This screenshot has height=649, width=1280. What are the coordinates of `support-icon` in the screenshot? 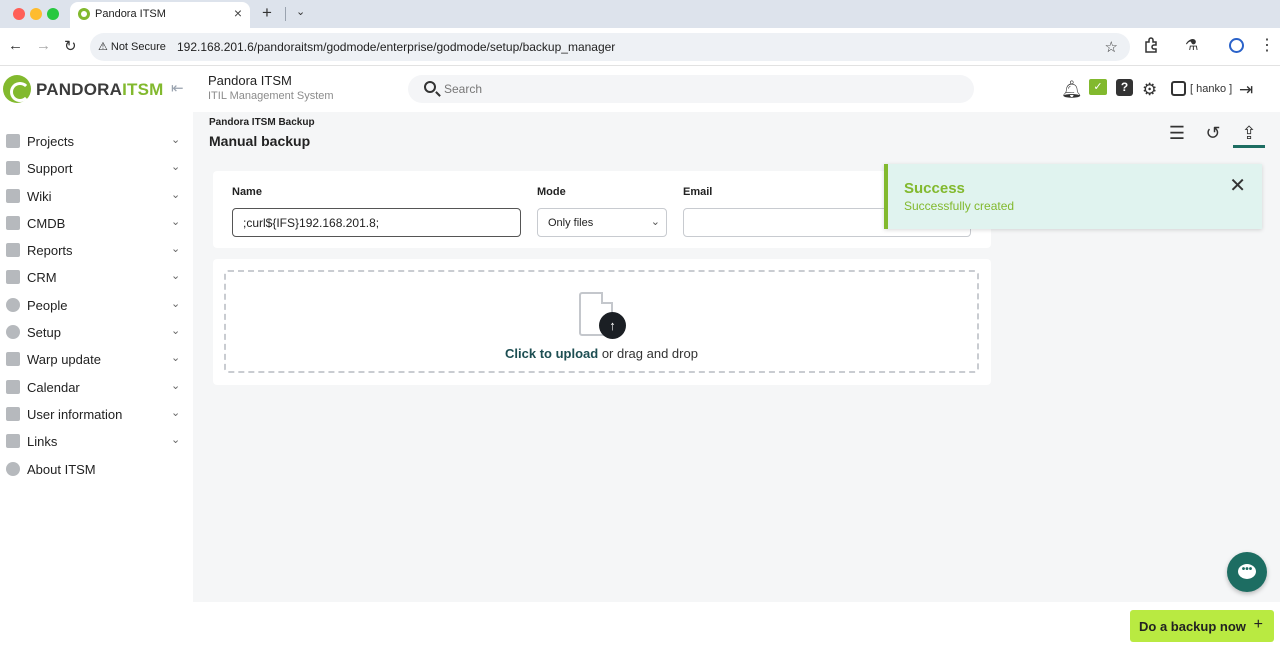 It's located at (13, 168).